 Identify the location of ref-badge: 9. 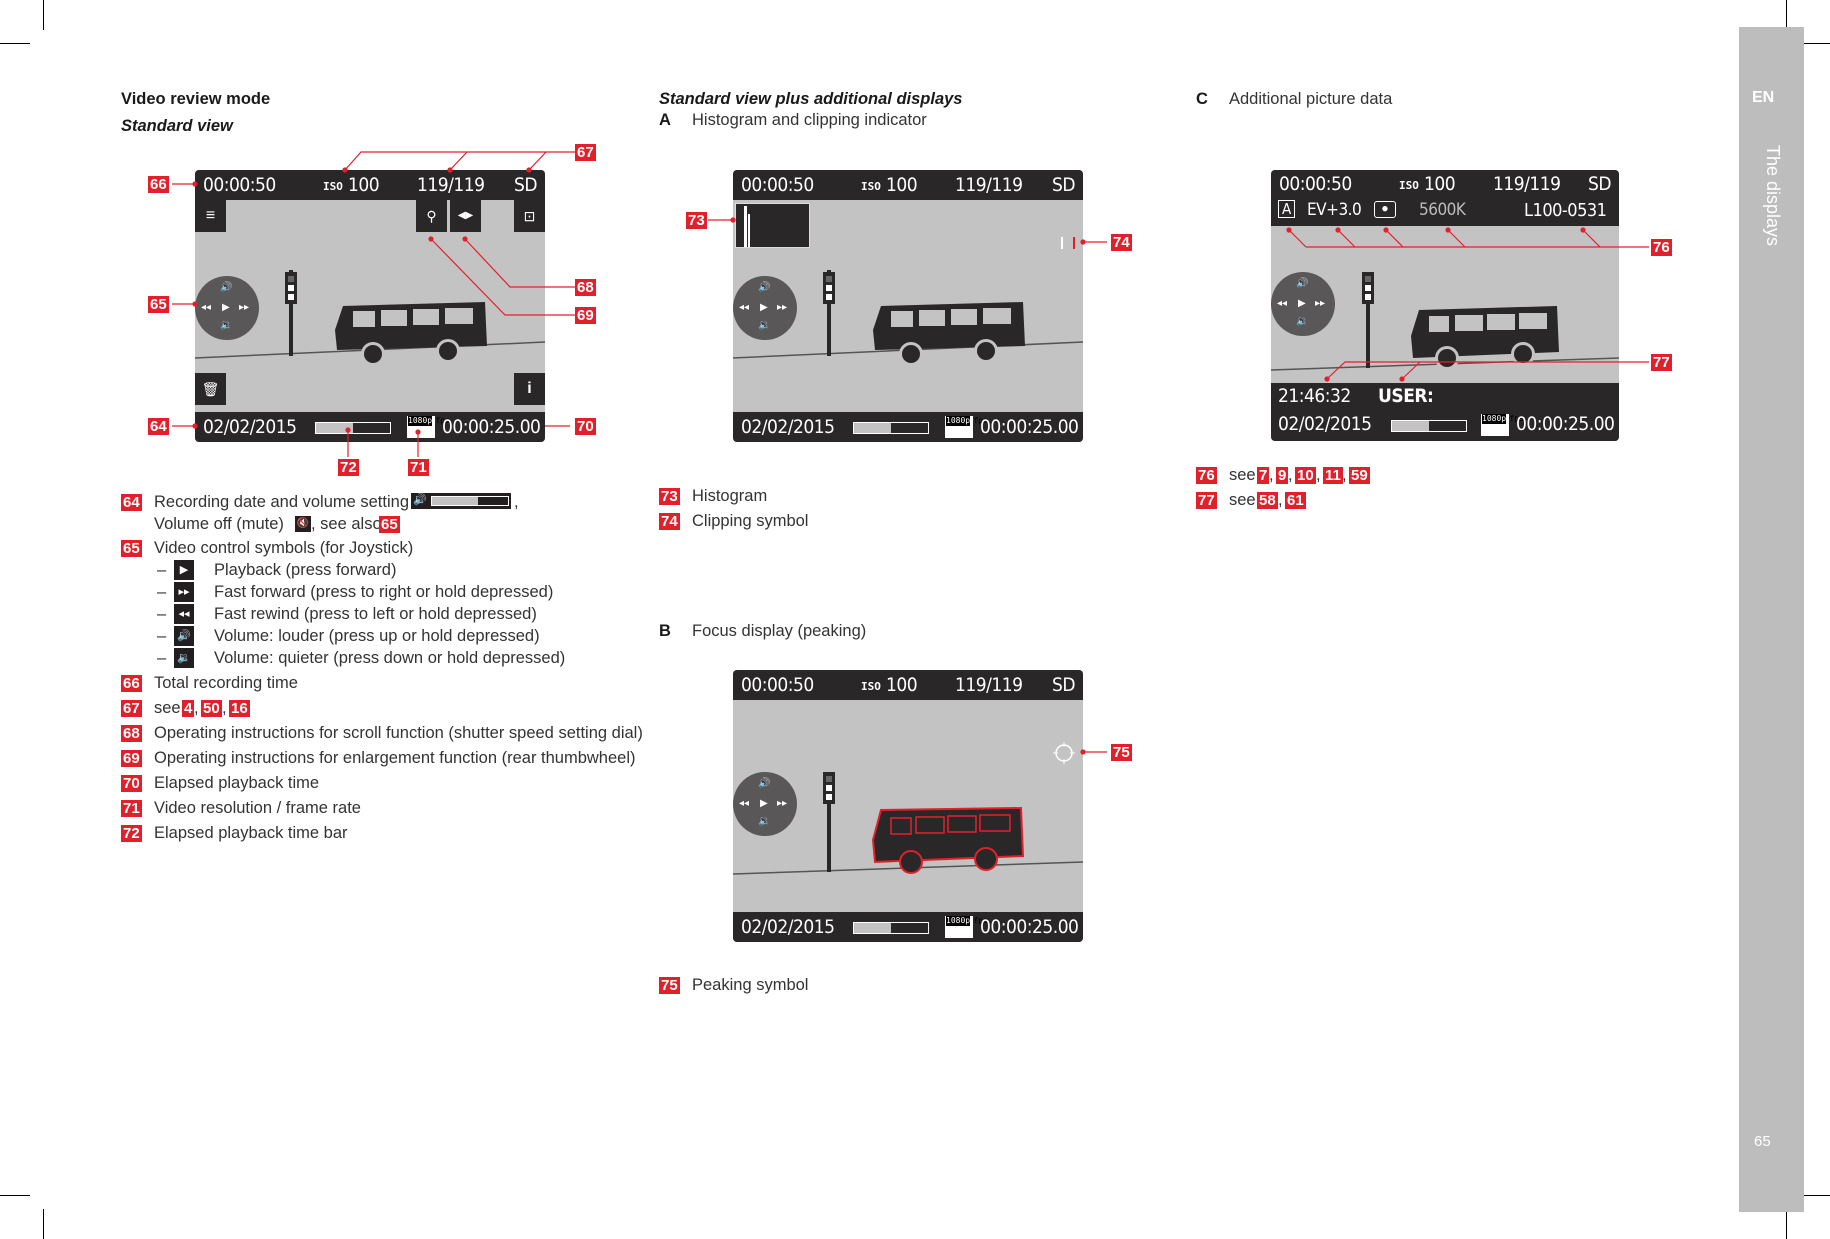
(1282, 475).